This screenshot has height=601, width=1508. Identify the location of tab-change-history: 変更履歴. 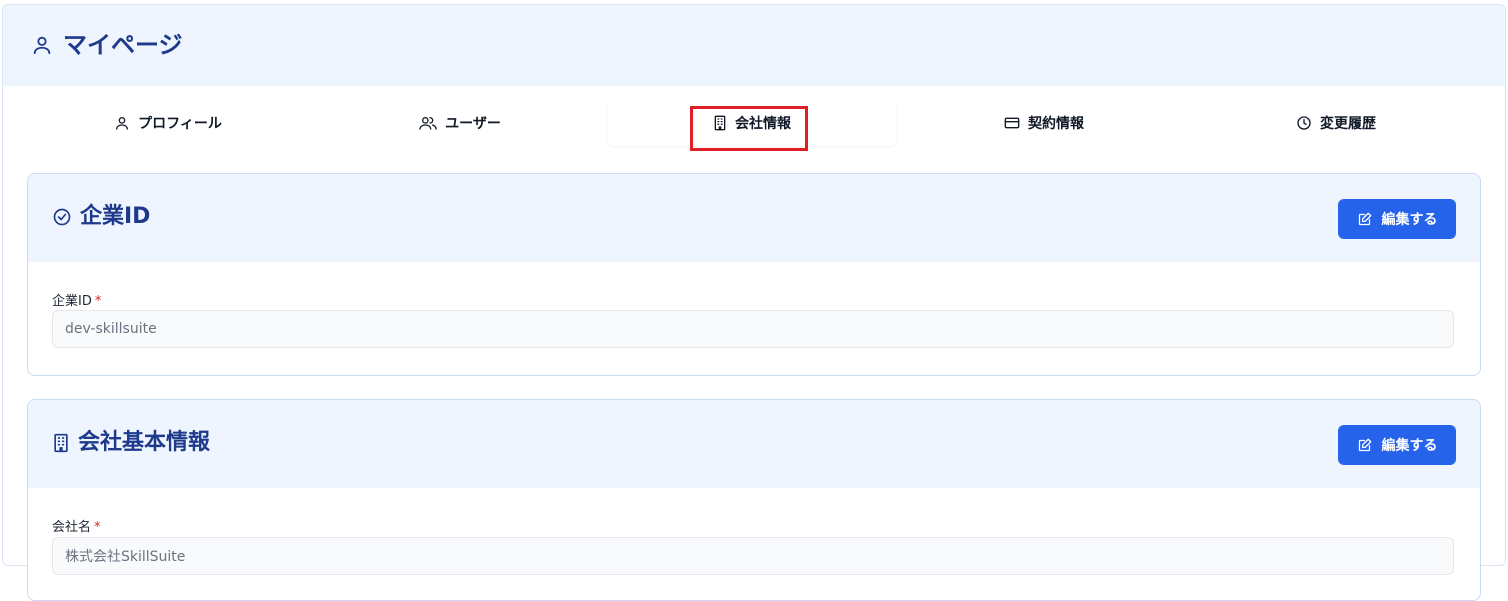
(1336, 123).